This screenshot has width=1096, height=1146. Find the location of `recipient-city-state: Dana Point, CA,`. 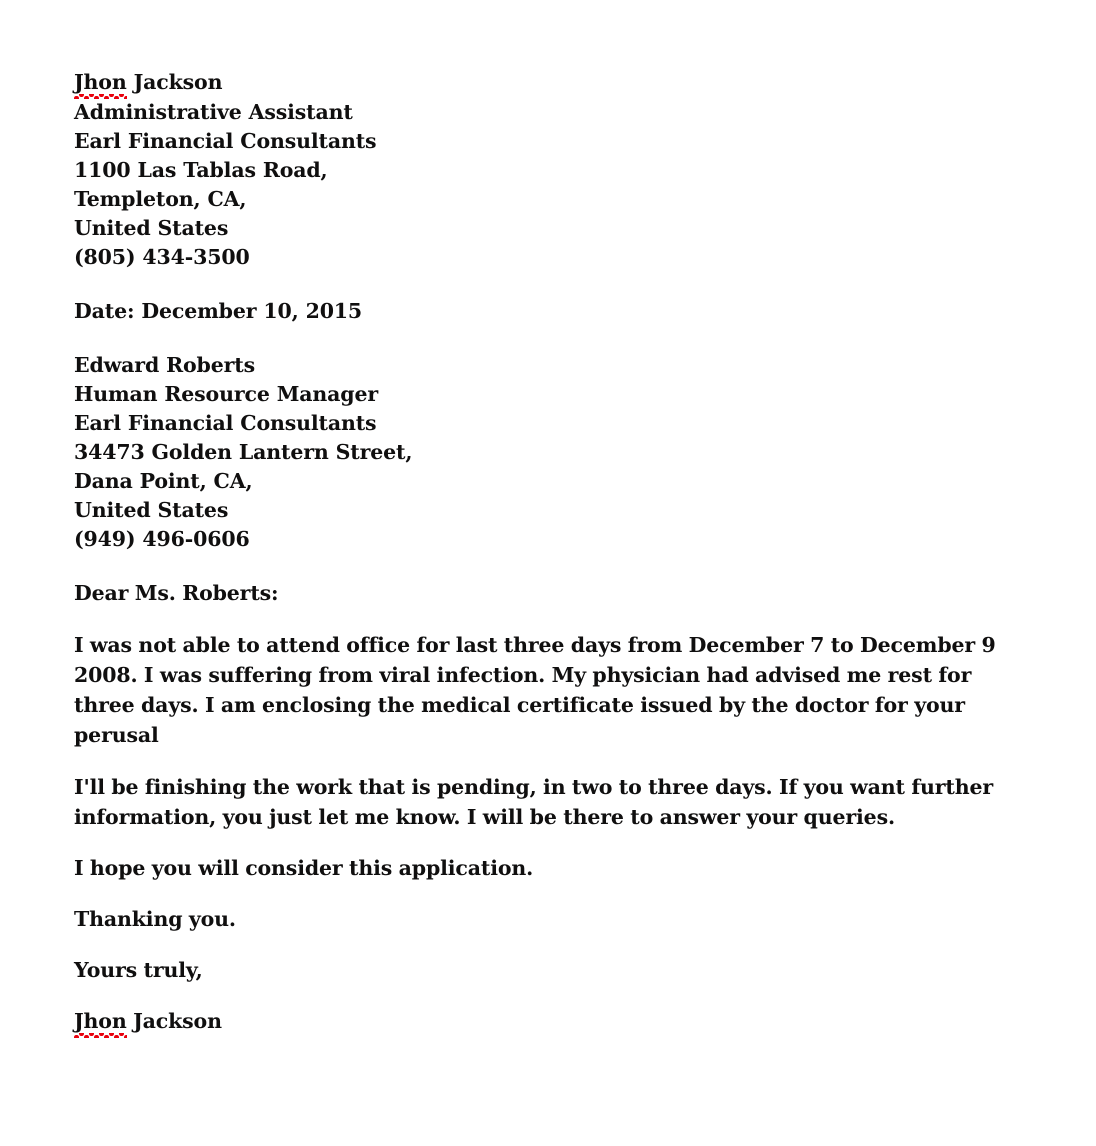

recipient-city-state: Dana Point, CA, is located at coordinates (163, 481).